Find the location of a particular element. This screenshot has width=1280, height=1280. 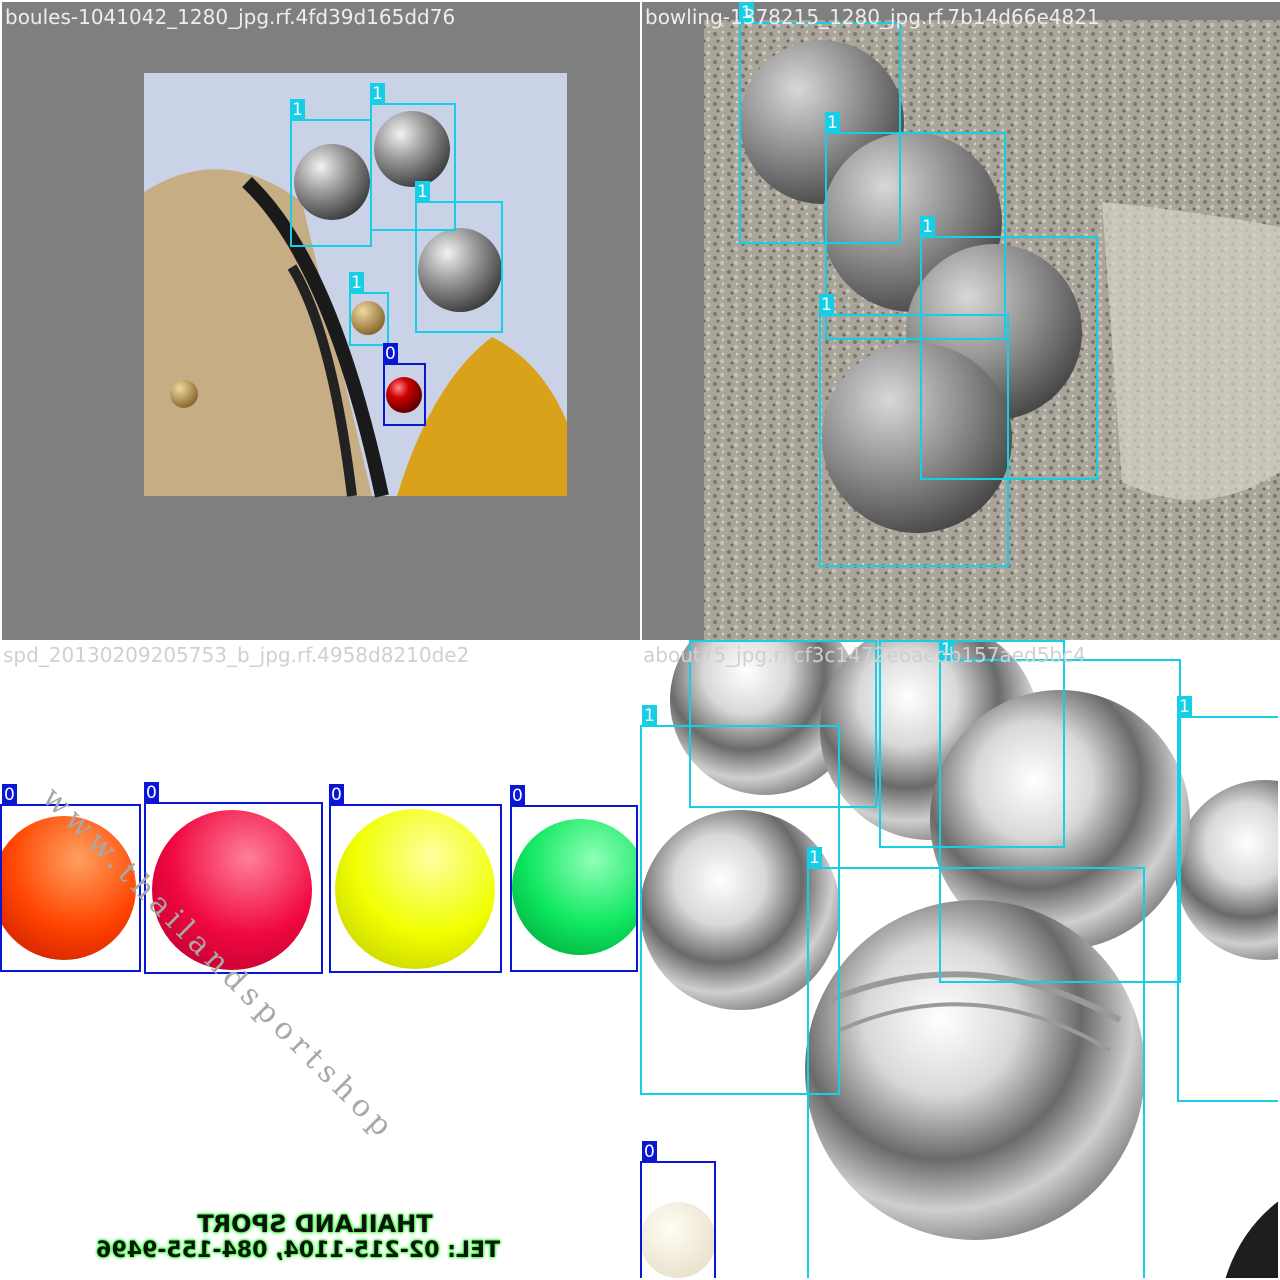

boules-photo is located at coordinates (355, 285).